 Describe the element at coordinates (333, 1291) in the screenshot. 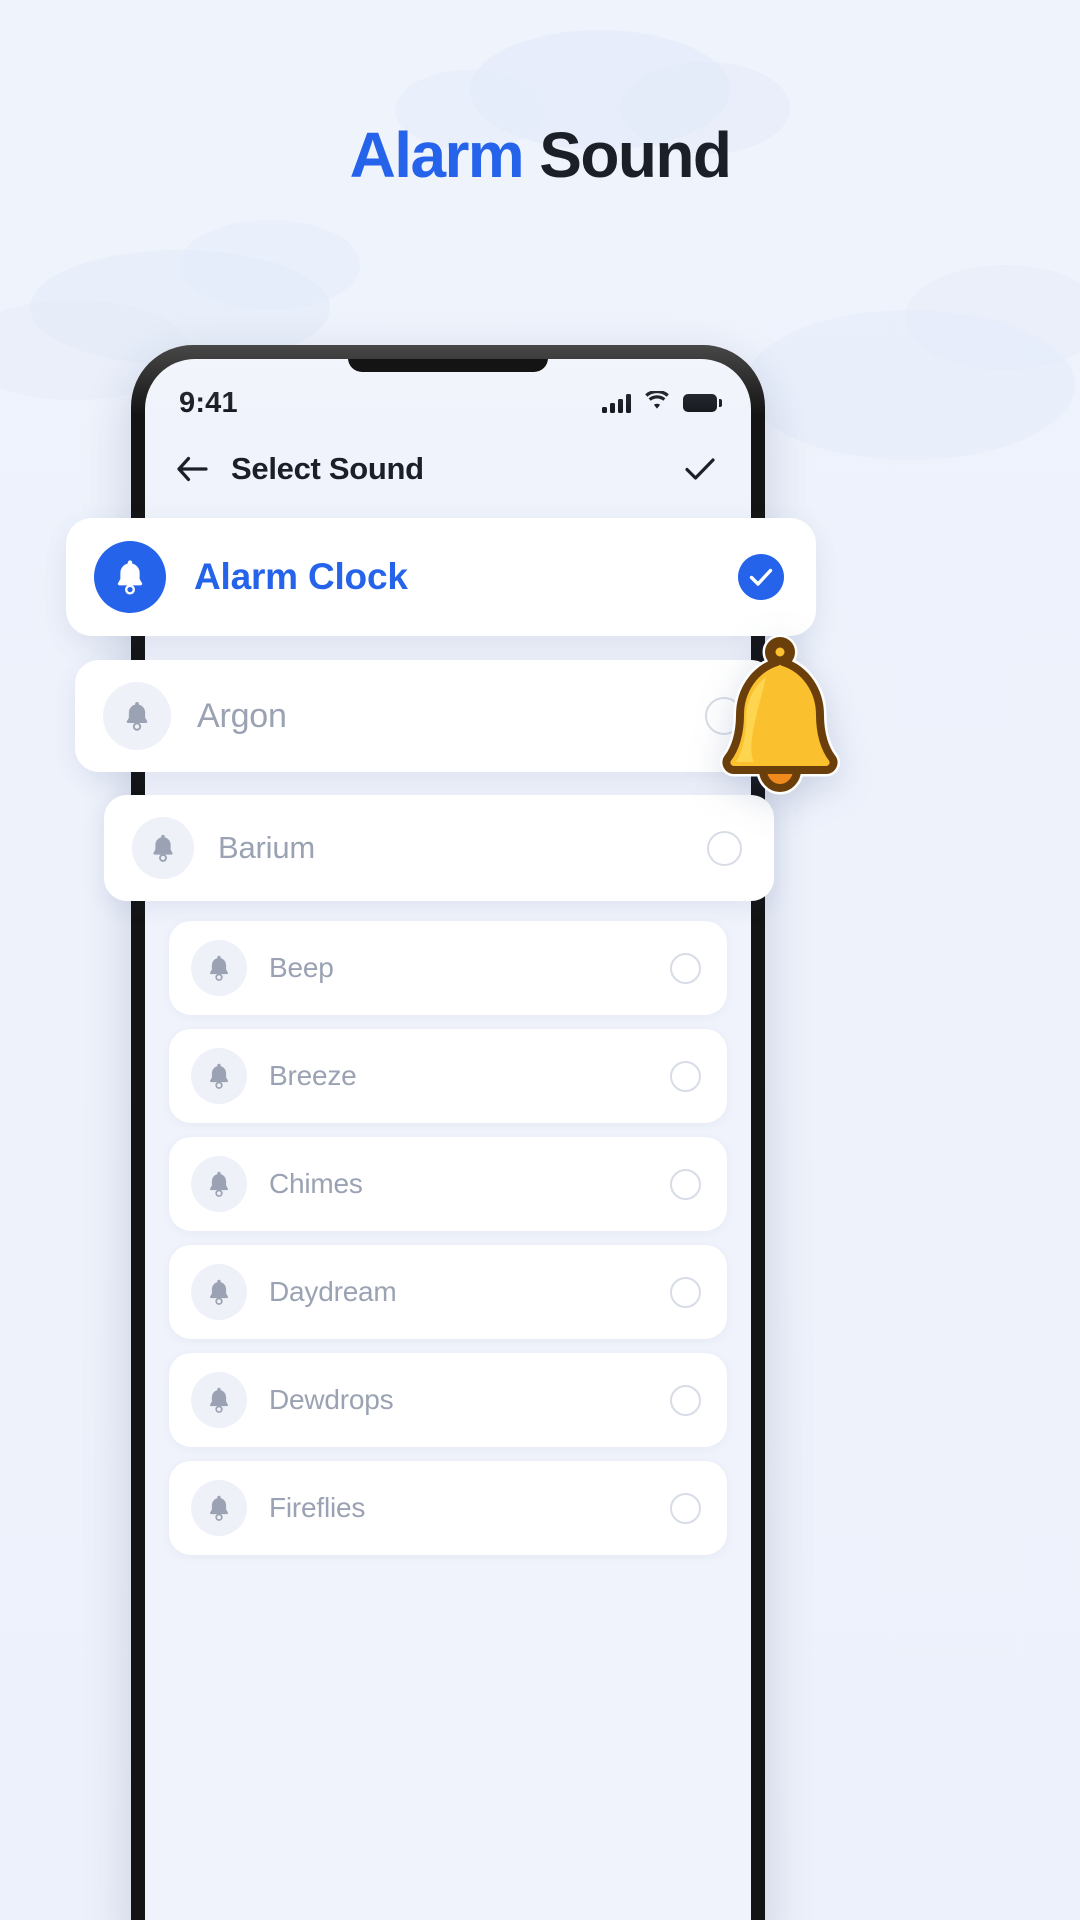

I see `sound-row-label: Daydream` at that location.